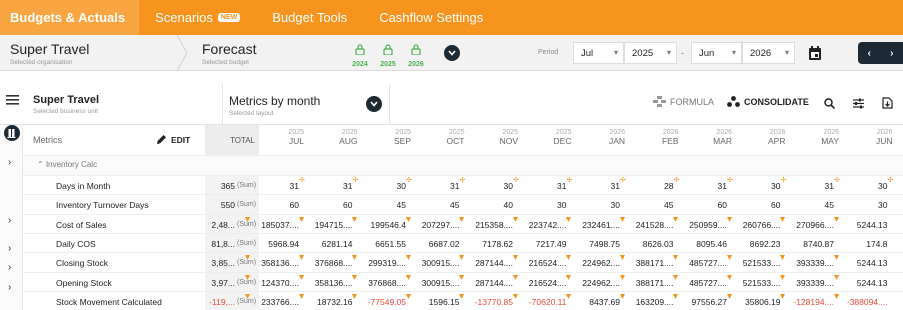 The width and height of the screenshot is (903, 310). Describe the element at coordinates (716, 53) in the screenshot. I see `end-month-select: Jun ▾` at that location.